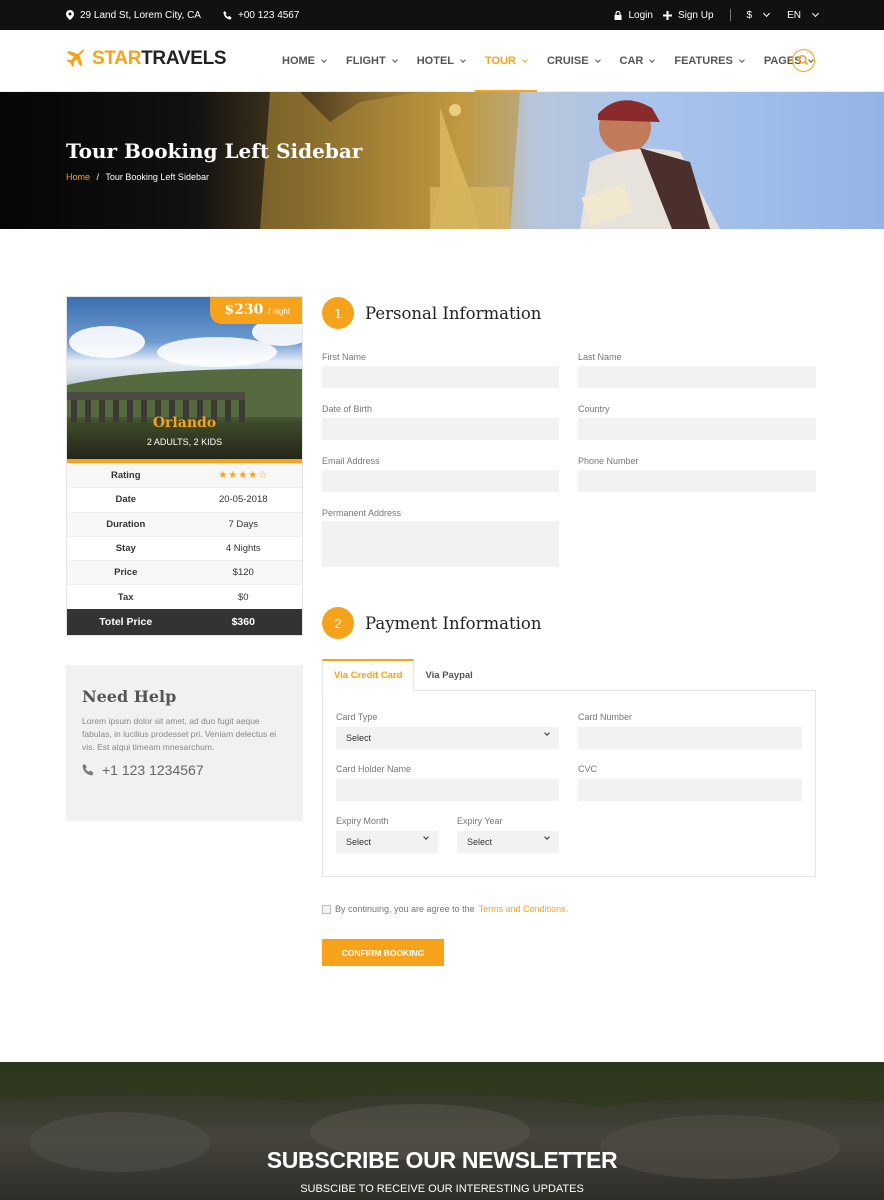  What do you see at coordinates (573, 61) in the screenshot?
I see `nav-cruise: CRUISE` at bounding box center [573, 61].